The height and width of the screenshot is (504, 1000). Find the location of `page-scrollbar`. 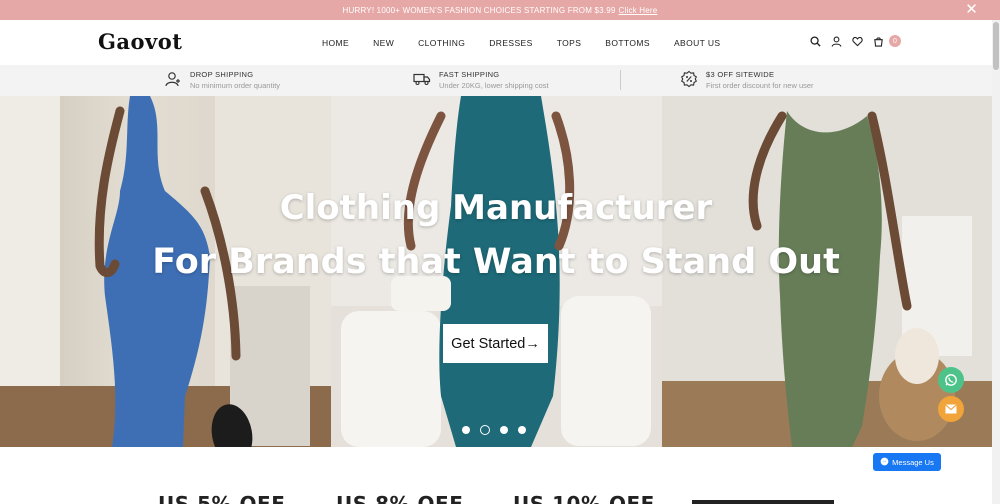

page-scrollbar is located at coordinates (996, 262).